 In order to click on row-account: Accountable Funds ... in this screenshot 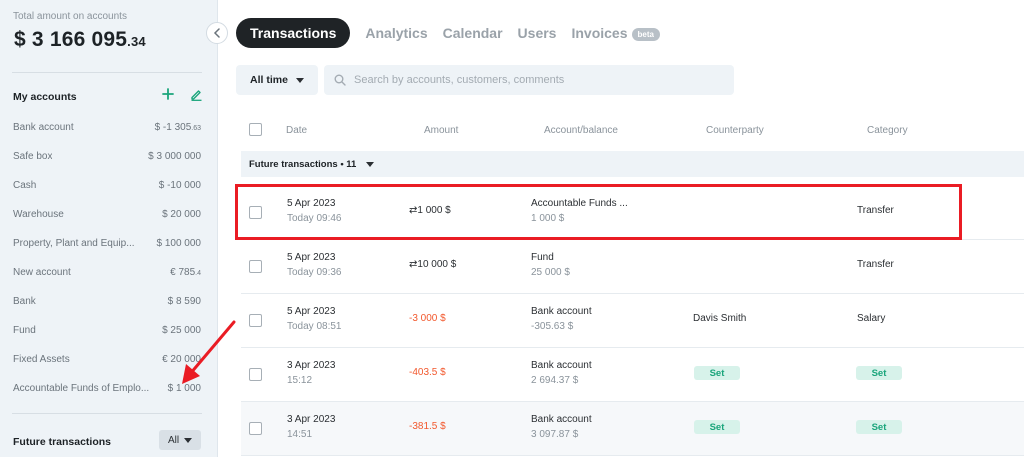, I will do `click(579, 203)`.